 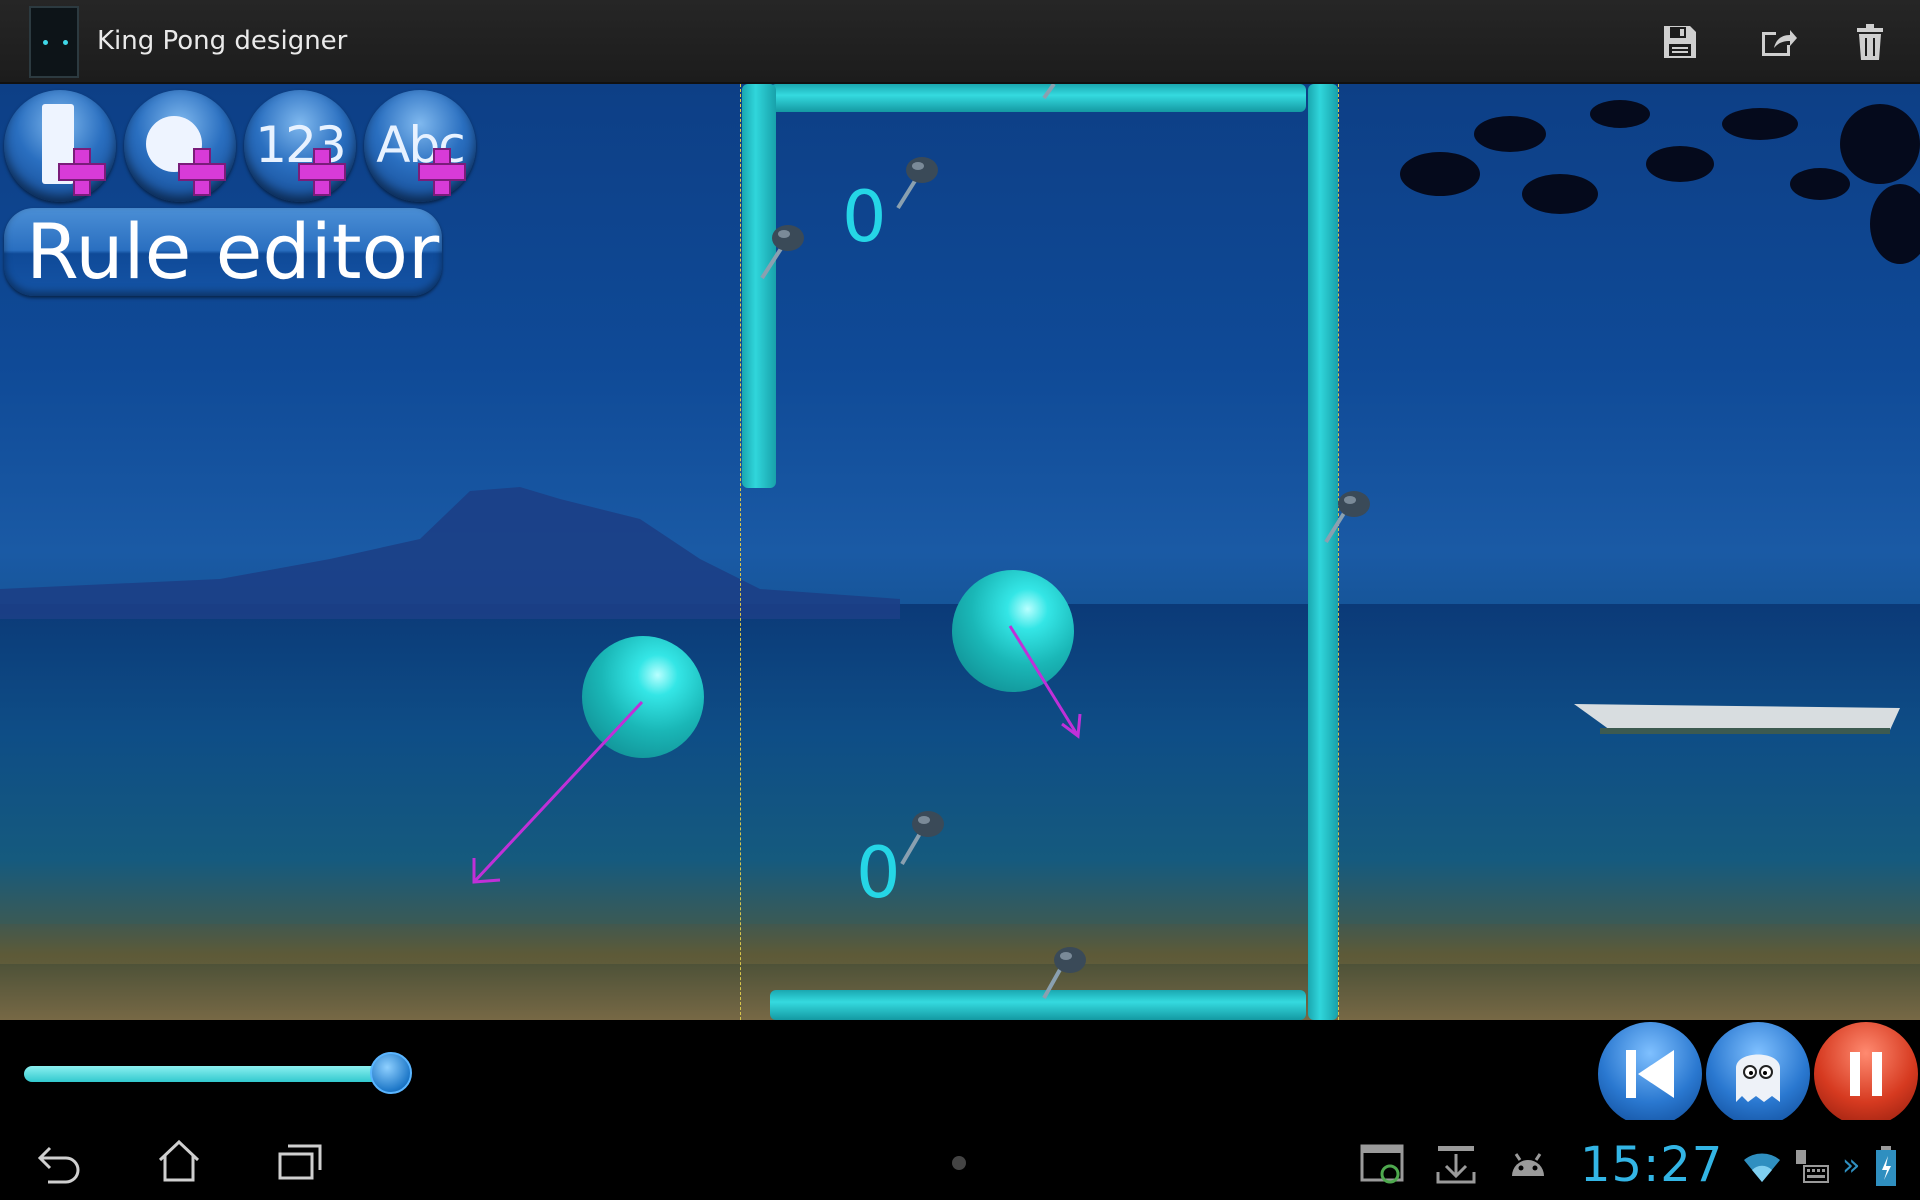 What do you see at coordinates (1680, 42) in the screenshot?
I see `save-icon` at bounding box center [1680, 42].